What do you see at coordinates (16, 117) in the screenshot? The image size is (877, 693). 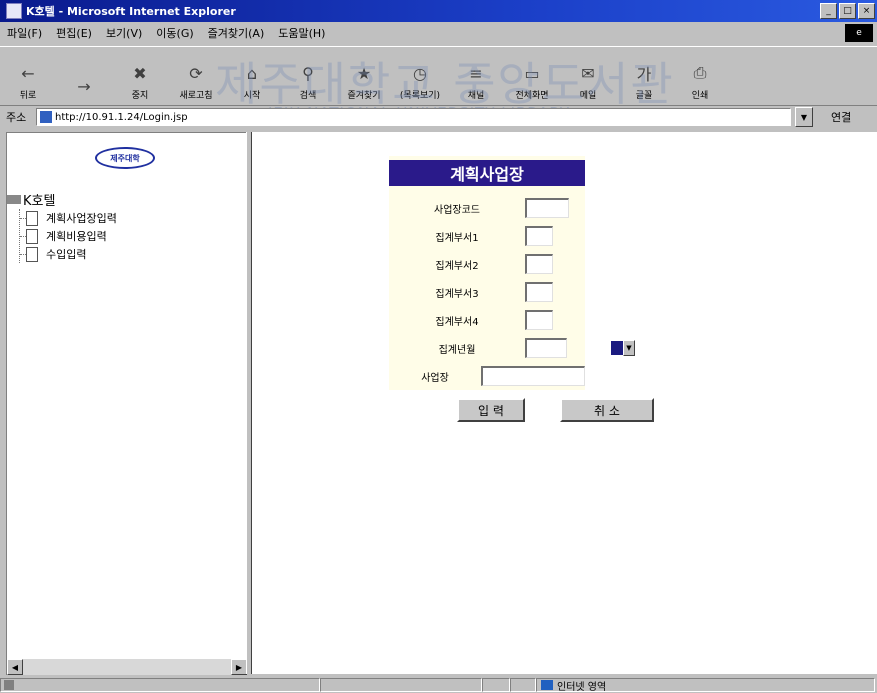 I see `address-label: 주소` at bounding box center [16, 117].